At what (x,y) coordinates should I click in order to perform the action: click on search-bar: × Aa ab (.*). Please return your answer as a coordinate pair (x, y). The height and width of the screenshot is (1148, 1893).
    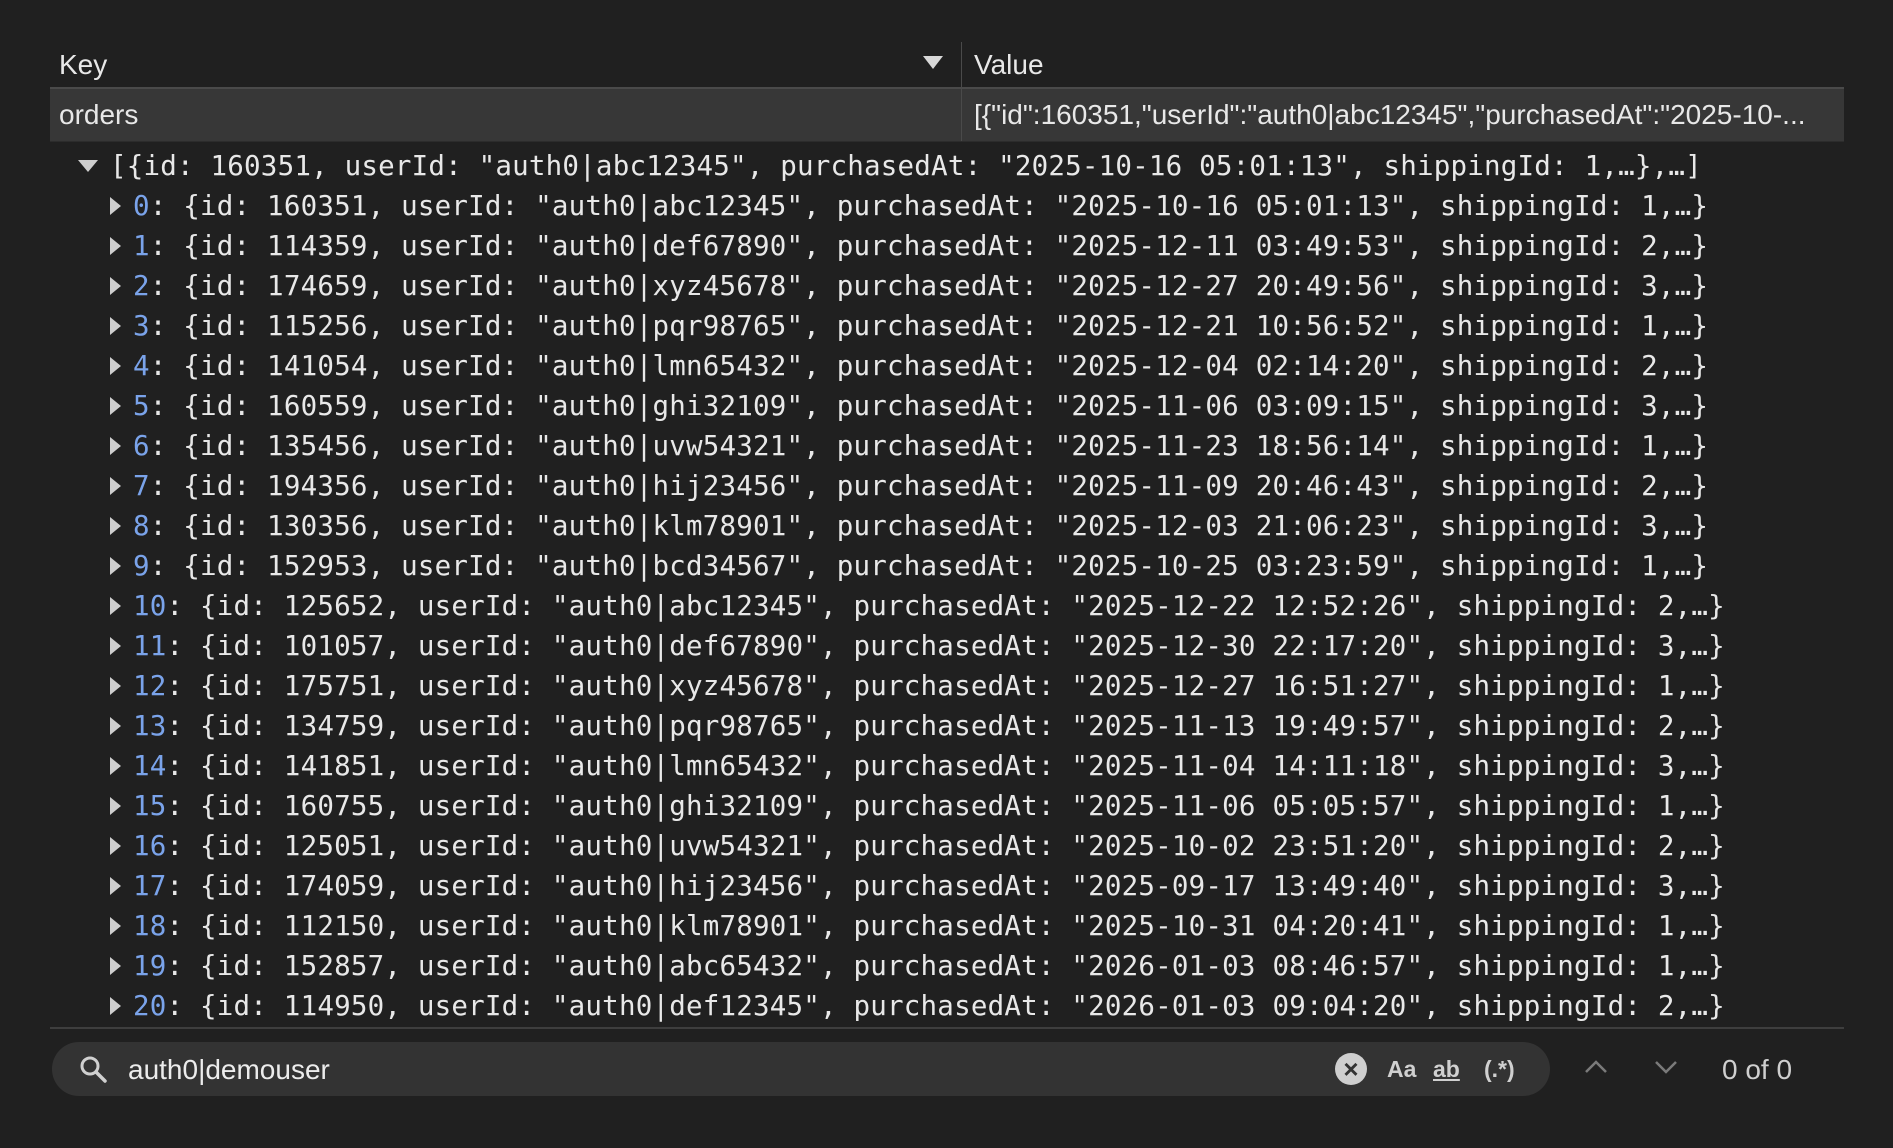
    Looking at the image, I should click on (801, 1069).